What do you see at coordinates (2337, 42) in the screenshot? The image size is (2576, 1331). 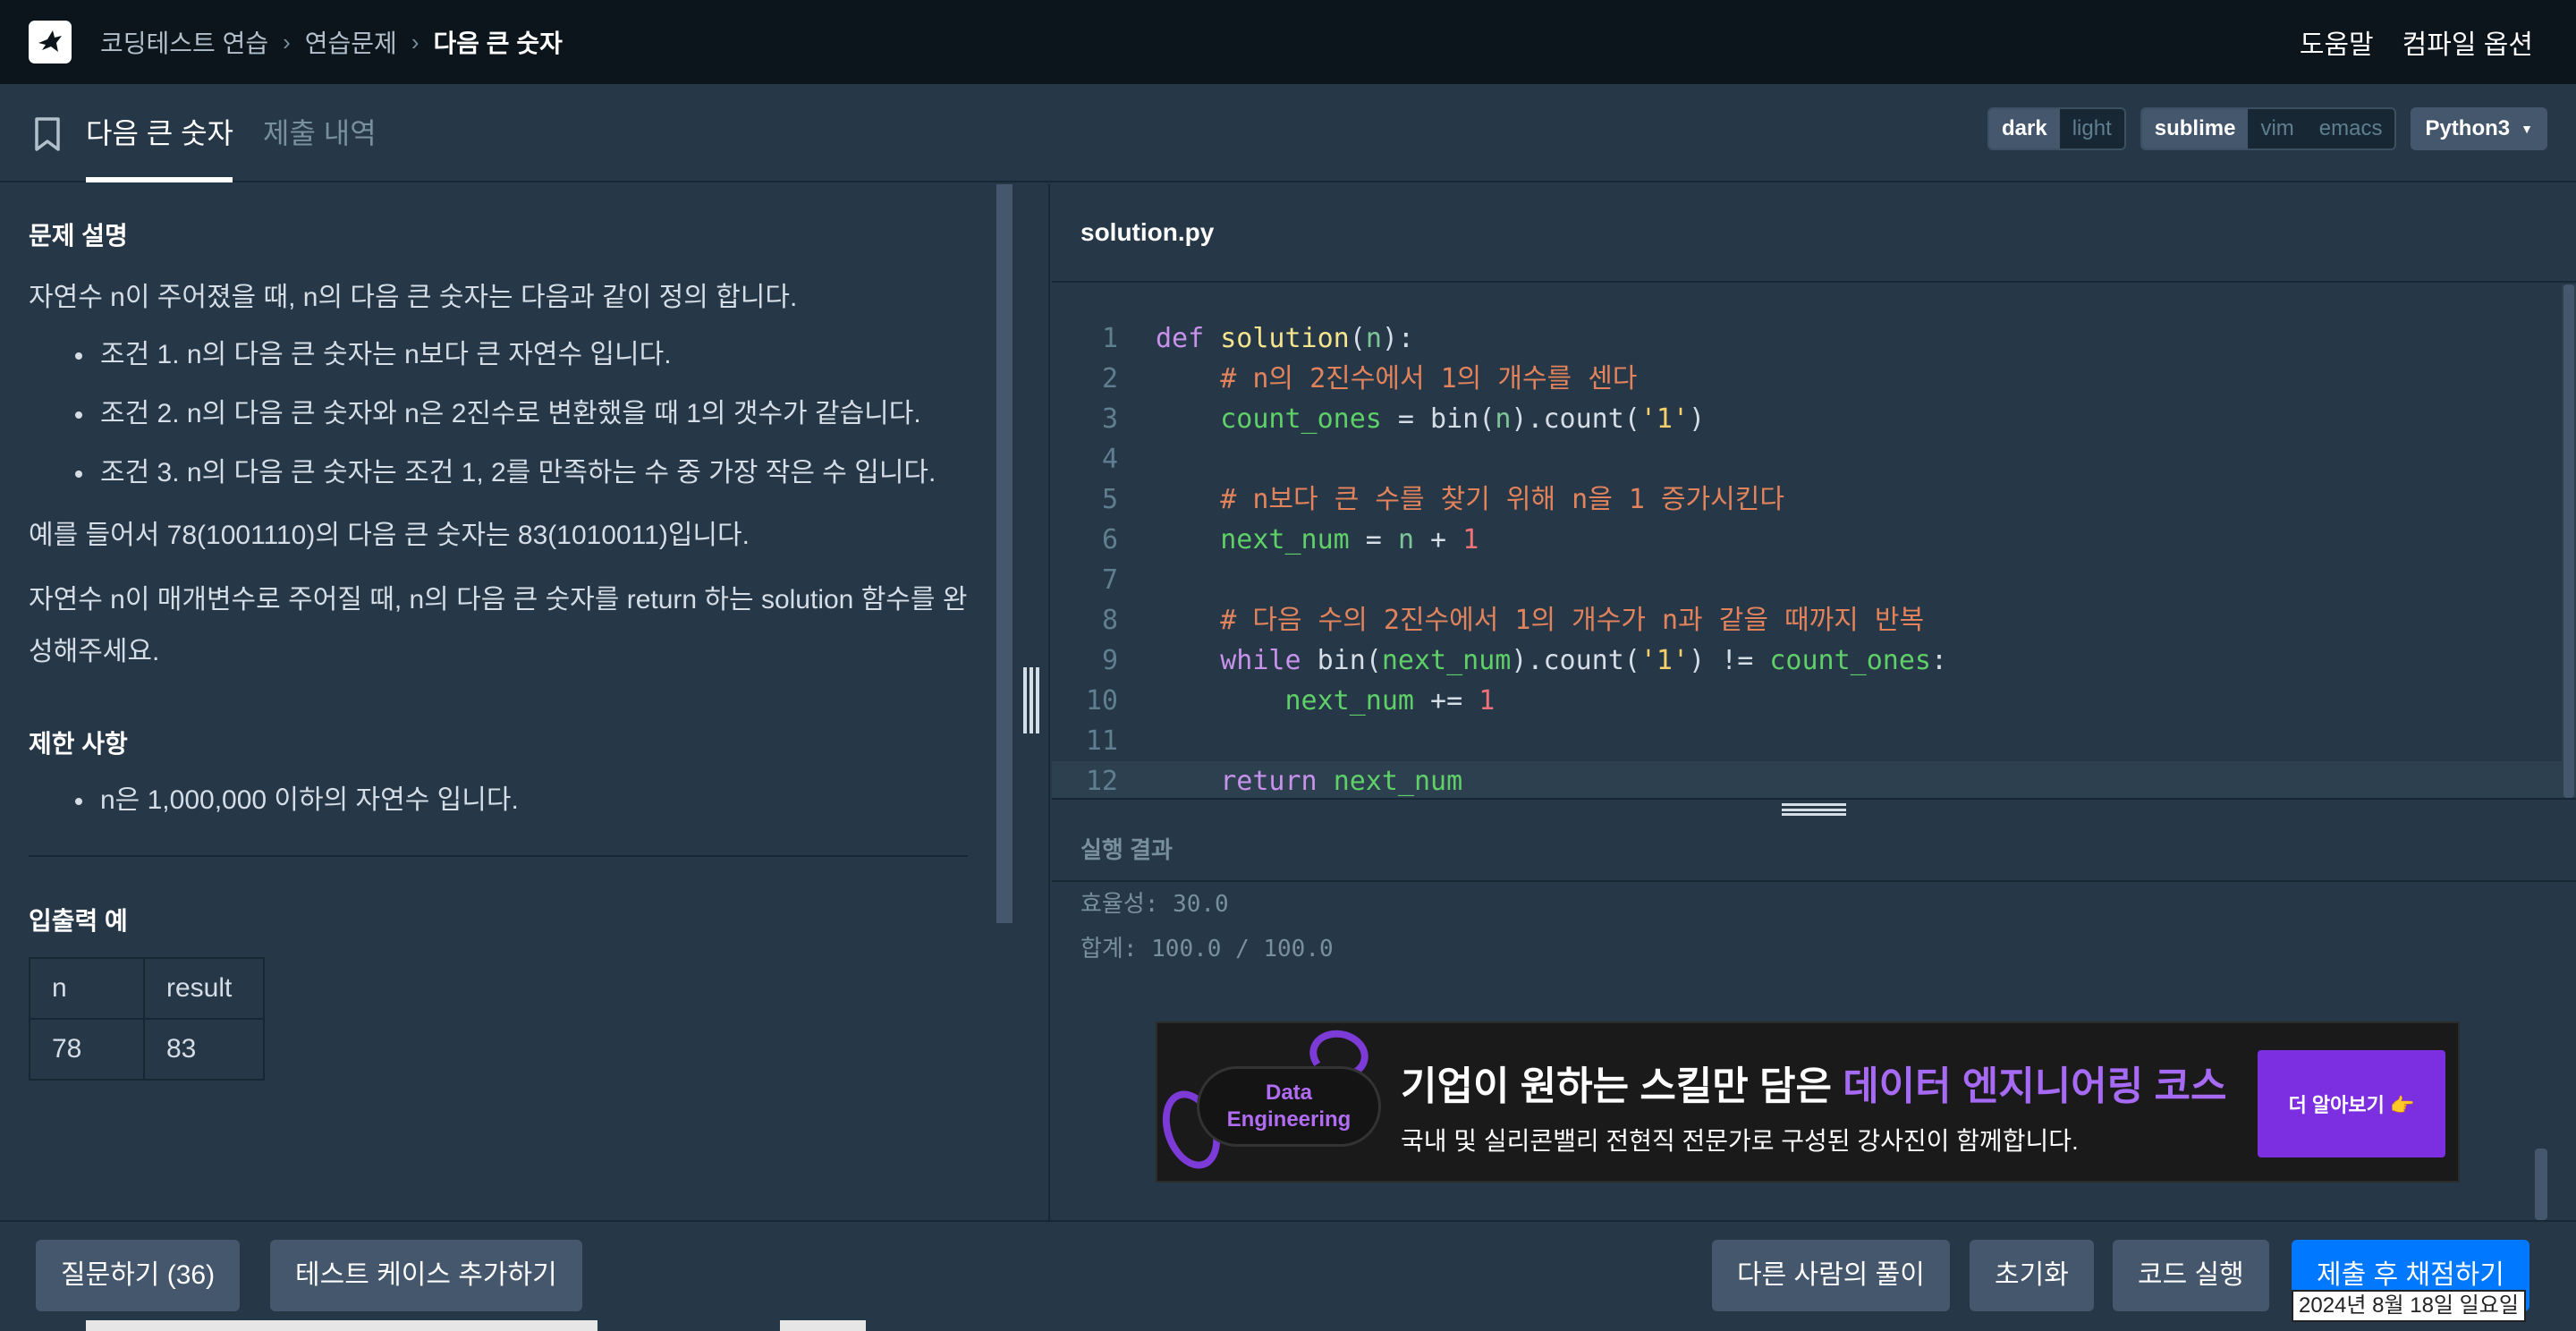 I see `help-link: 도움말` at bounding box center [2337, 42].